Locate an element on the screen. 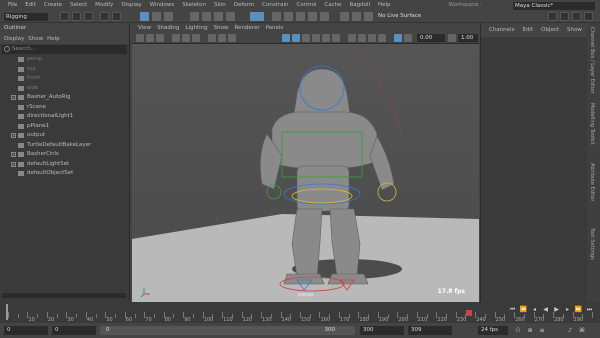 This screenshot has width=600, height=338. character-set-icon: ⚇ is located at coordinates (518, 331).